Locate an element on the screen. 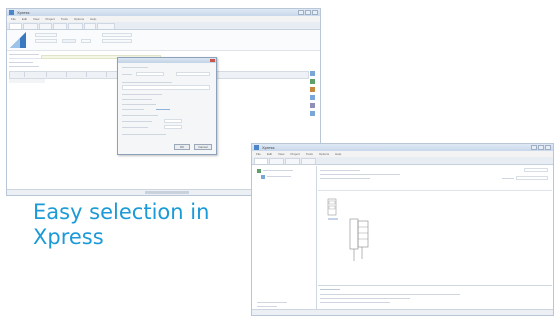 This screenshot has height=320, width=558. dialog-title-bar is located at coordinates (167, 60).